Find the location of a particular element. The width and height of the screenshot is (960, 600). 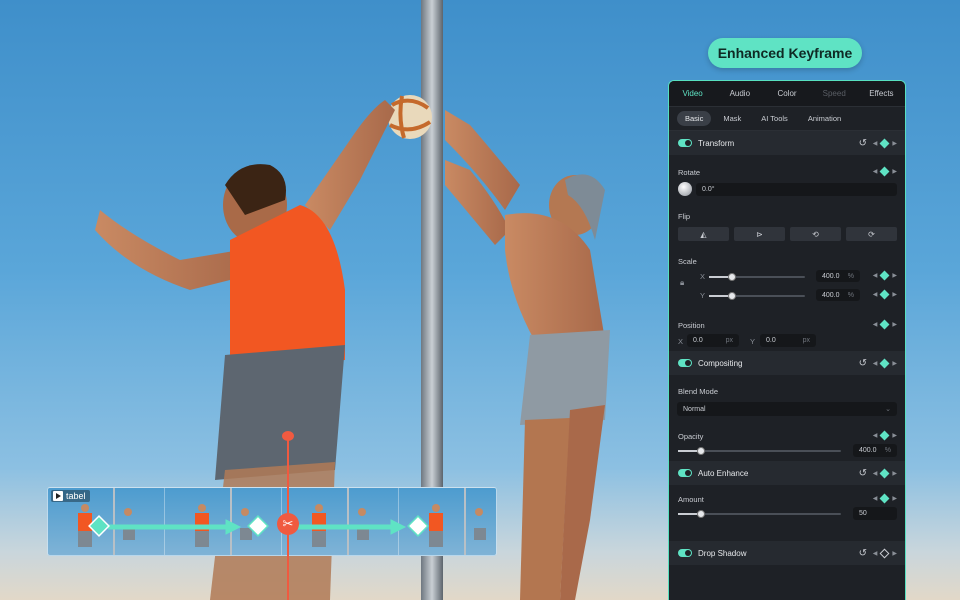

rotate-right-button: ⟳ is located at coordinates (871, 234).